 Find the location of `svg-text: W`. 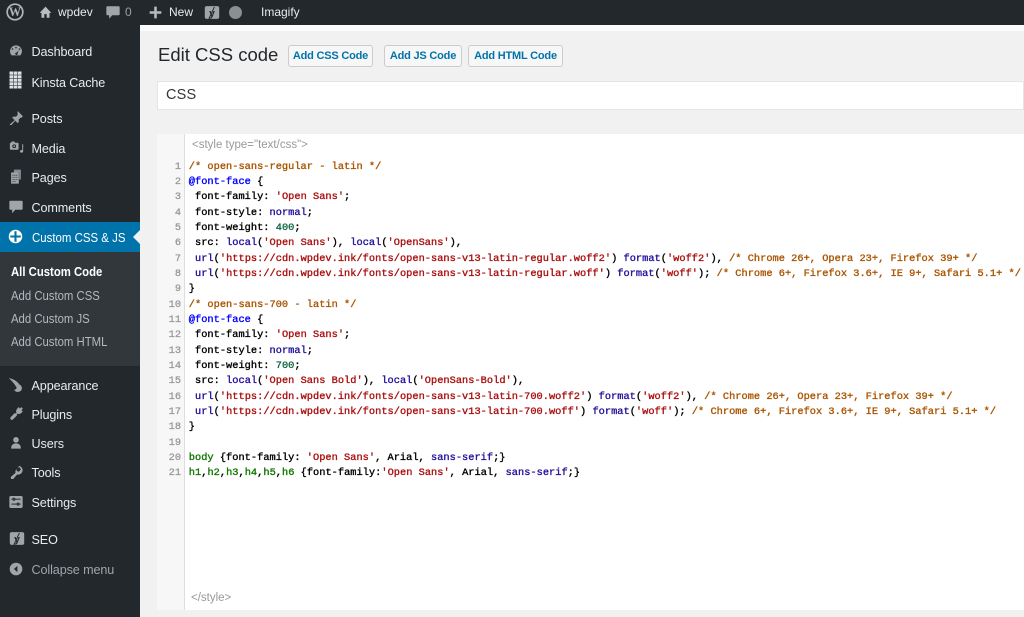

svg-text: W is located at coordinates (15, 12).